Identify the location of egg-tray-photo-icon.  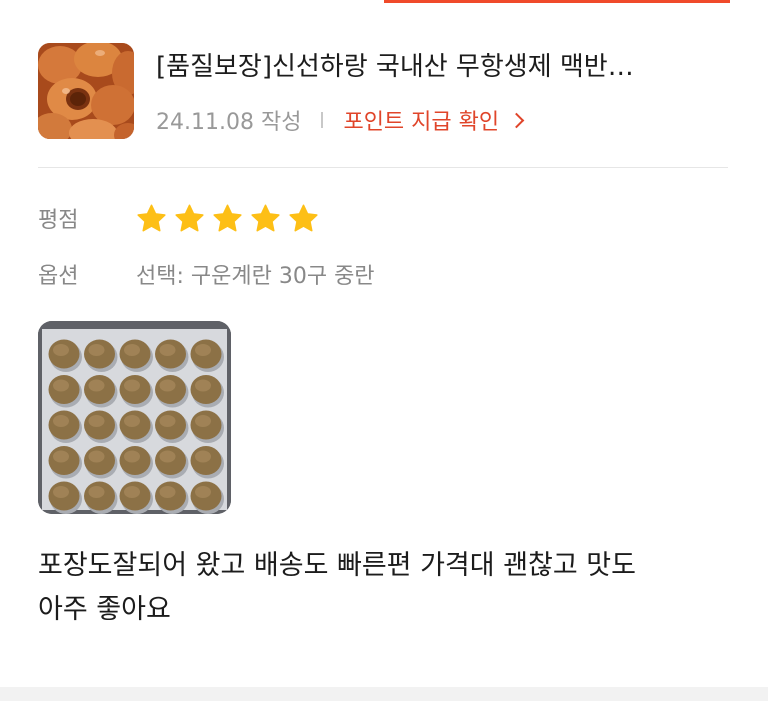
(134, 417).